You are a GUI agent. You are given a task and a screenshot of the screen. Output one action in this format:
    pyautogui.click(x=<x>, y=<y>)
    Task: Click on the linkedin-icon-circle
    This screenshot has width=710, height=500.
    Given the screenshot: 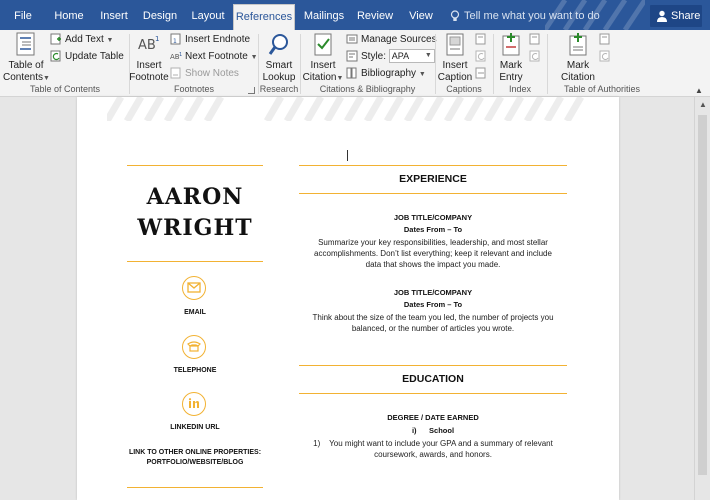 What is the action you would take?
    pyautogui.click(x=194, y=404)
    